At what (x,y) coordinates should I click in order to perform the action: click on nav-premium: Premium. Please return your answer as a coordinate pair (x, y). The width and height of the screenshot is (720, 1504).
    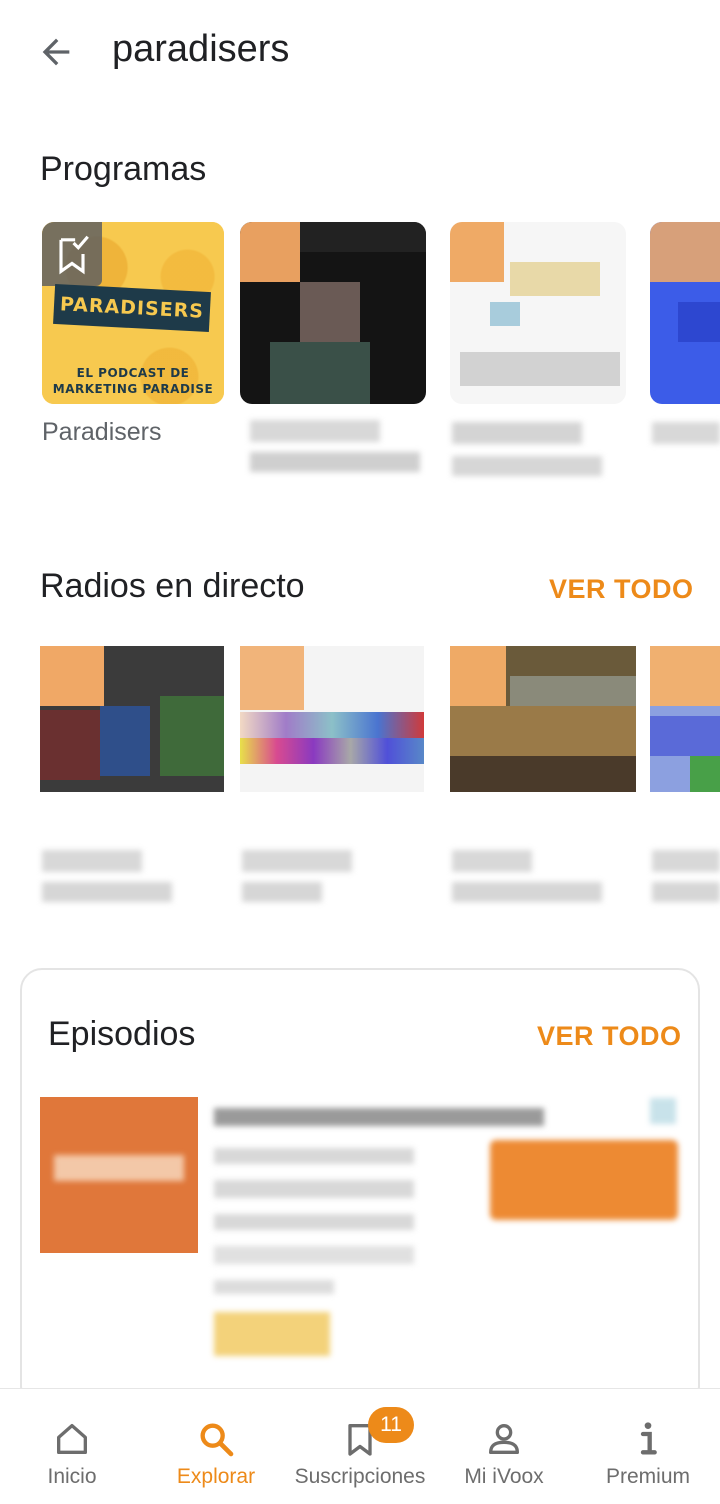
    Looking at the image, I should click on (648, 1446).